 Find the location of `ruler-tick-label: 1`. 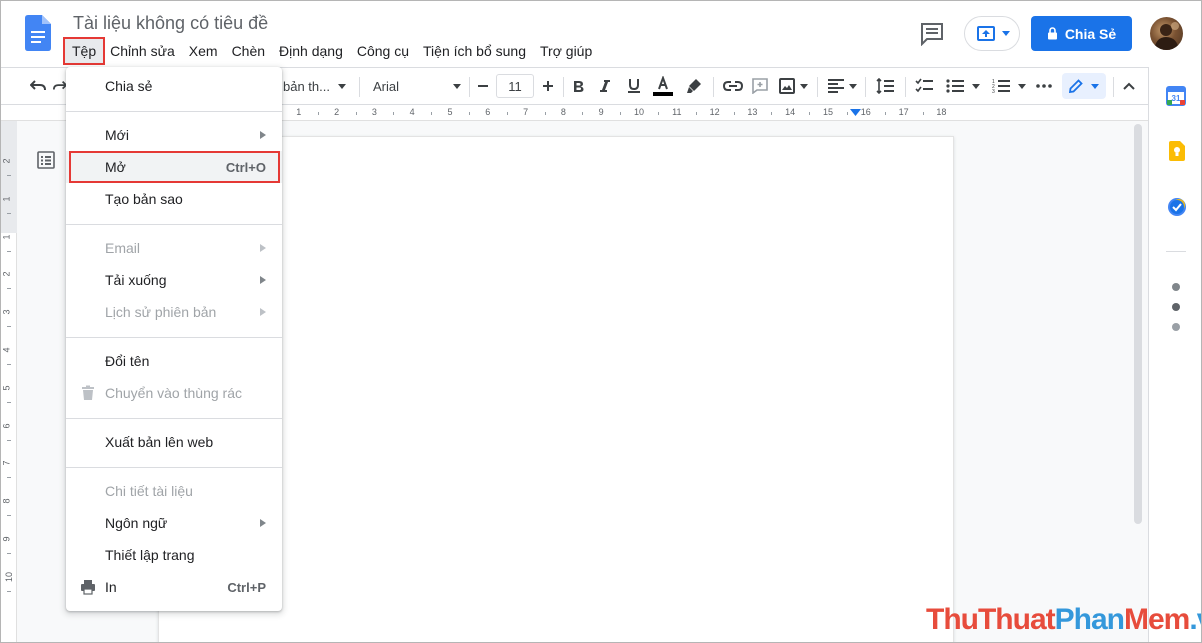

ruler-tick-label: 1 is located at coordinates (6, 199).